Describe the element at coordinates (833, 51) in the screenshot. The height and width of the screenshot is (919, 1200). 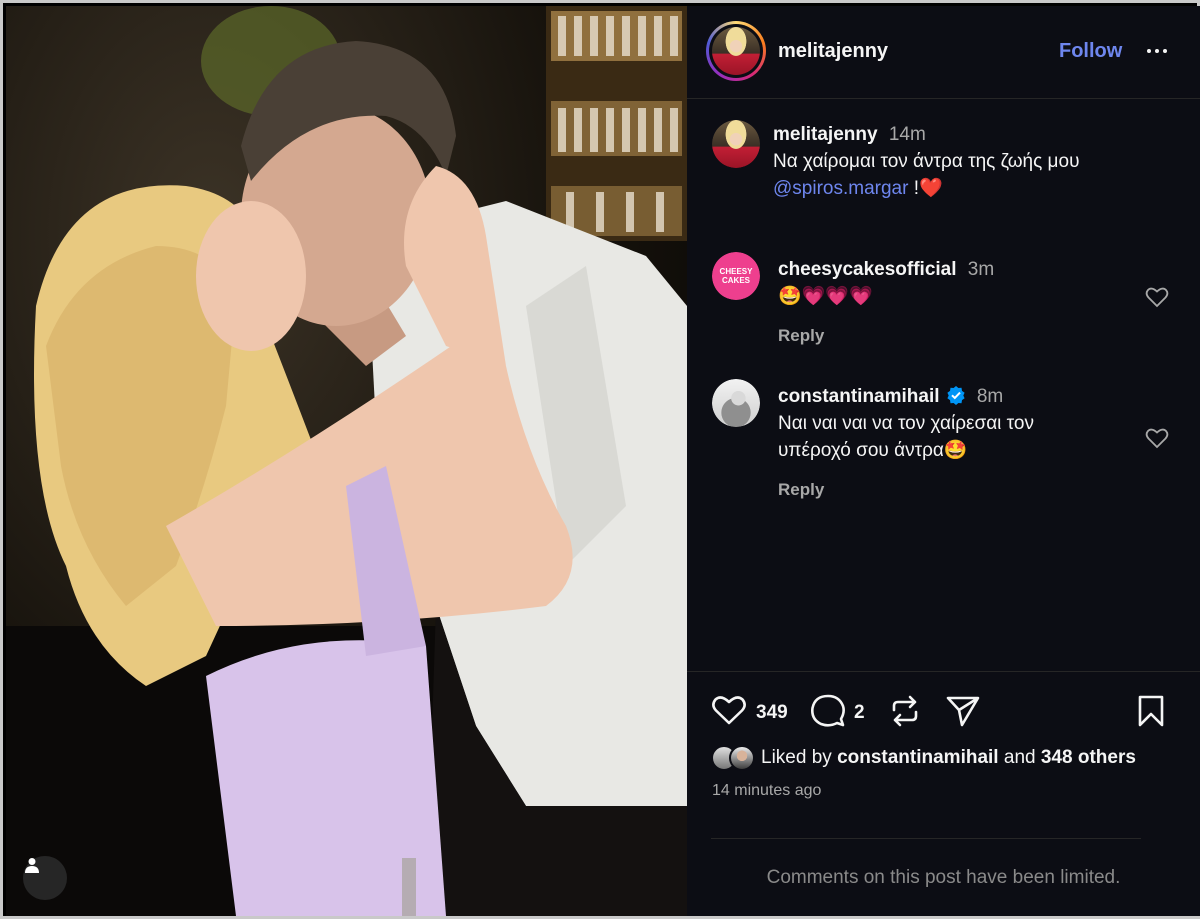
I see `author-username: melitajenny` at that location.